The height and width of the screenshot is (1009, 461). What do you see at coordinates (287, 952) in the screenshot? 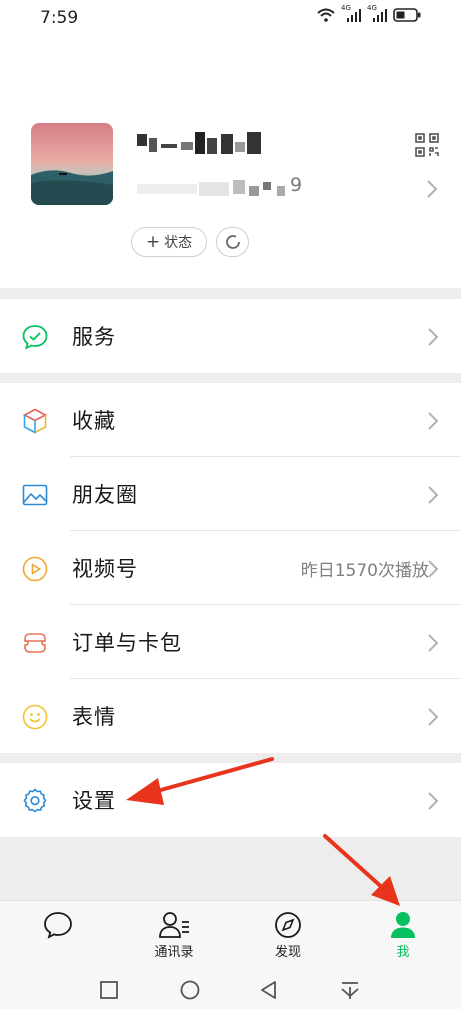
I see `tab-label: 发现` at bounding box center [287, 952].